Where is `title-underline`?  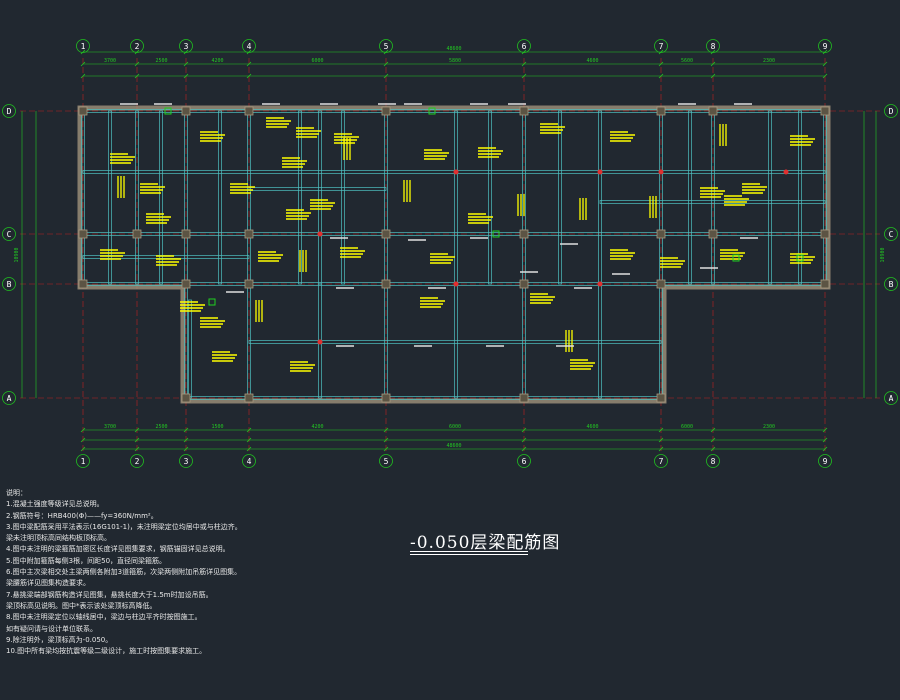
title-underline is located at coordinates (469, 554).